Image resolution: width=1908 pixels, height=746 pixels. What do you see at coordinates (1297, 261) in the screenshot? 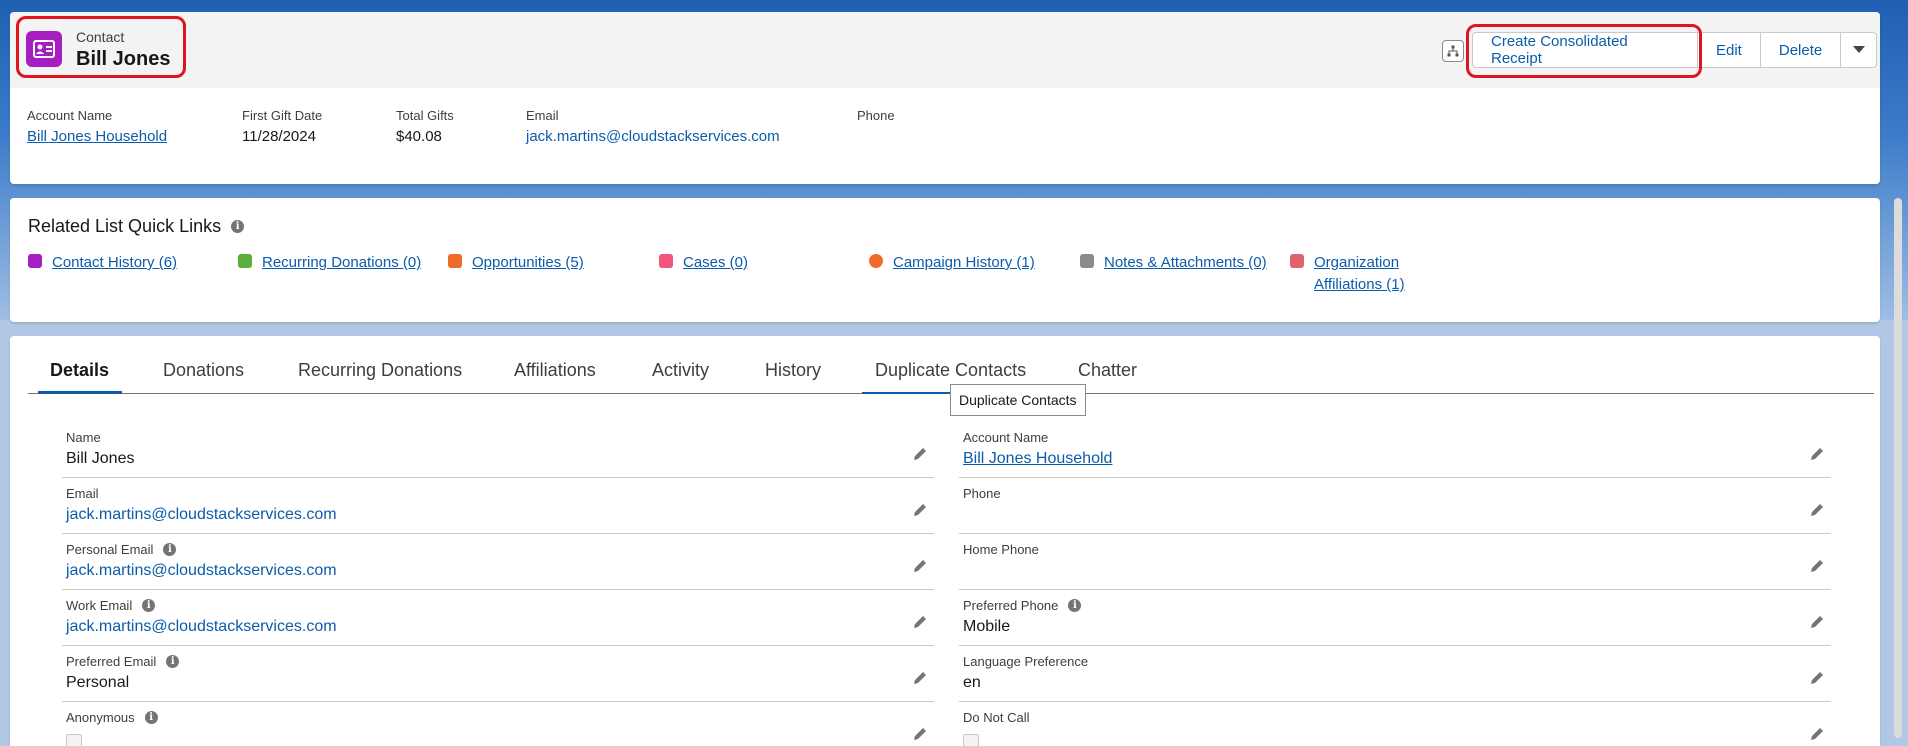
I see `organization-affiliations-icon` at bounding box center [1297, 261].